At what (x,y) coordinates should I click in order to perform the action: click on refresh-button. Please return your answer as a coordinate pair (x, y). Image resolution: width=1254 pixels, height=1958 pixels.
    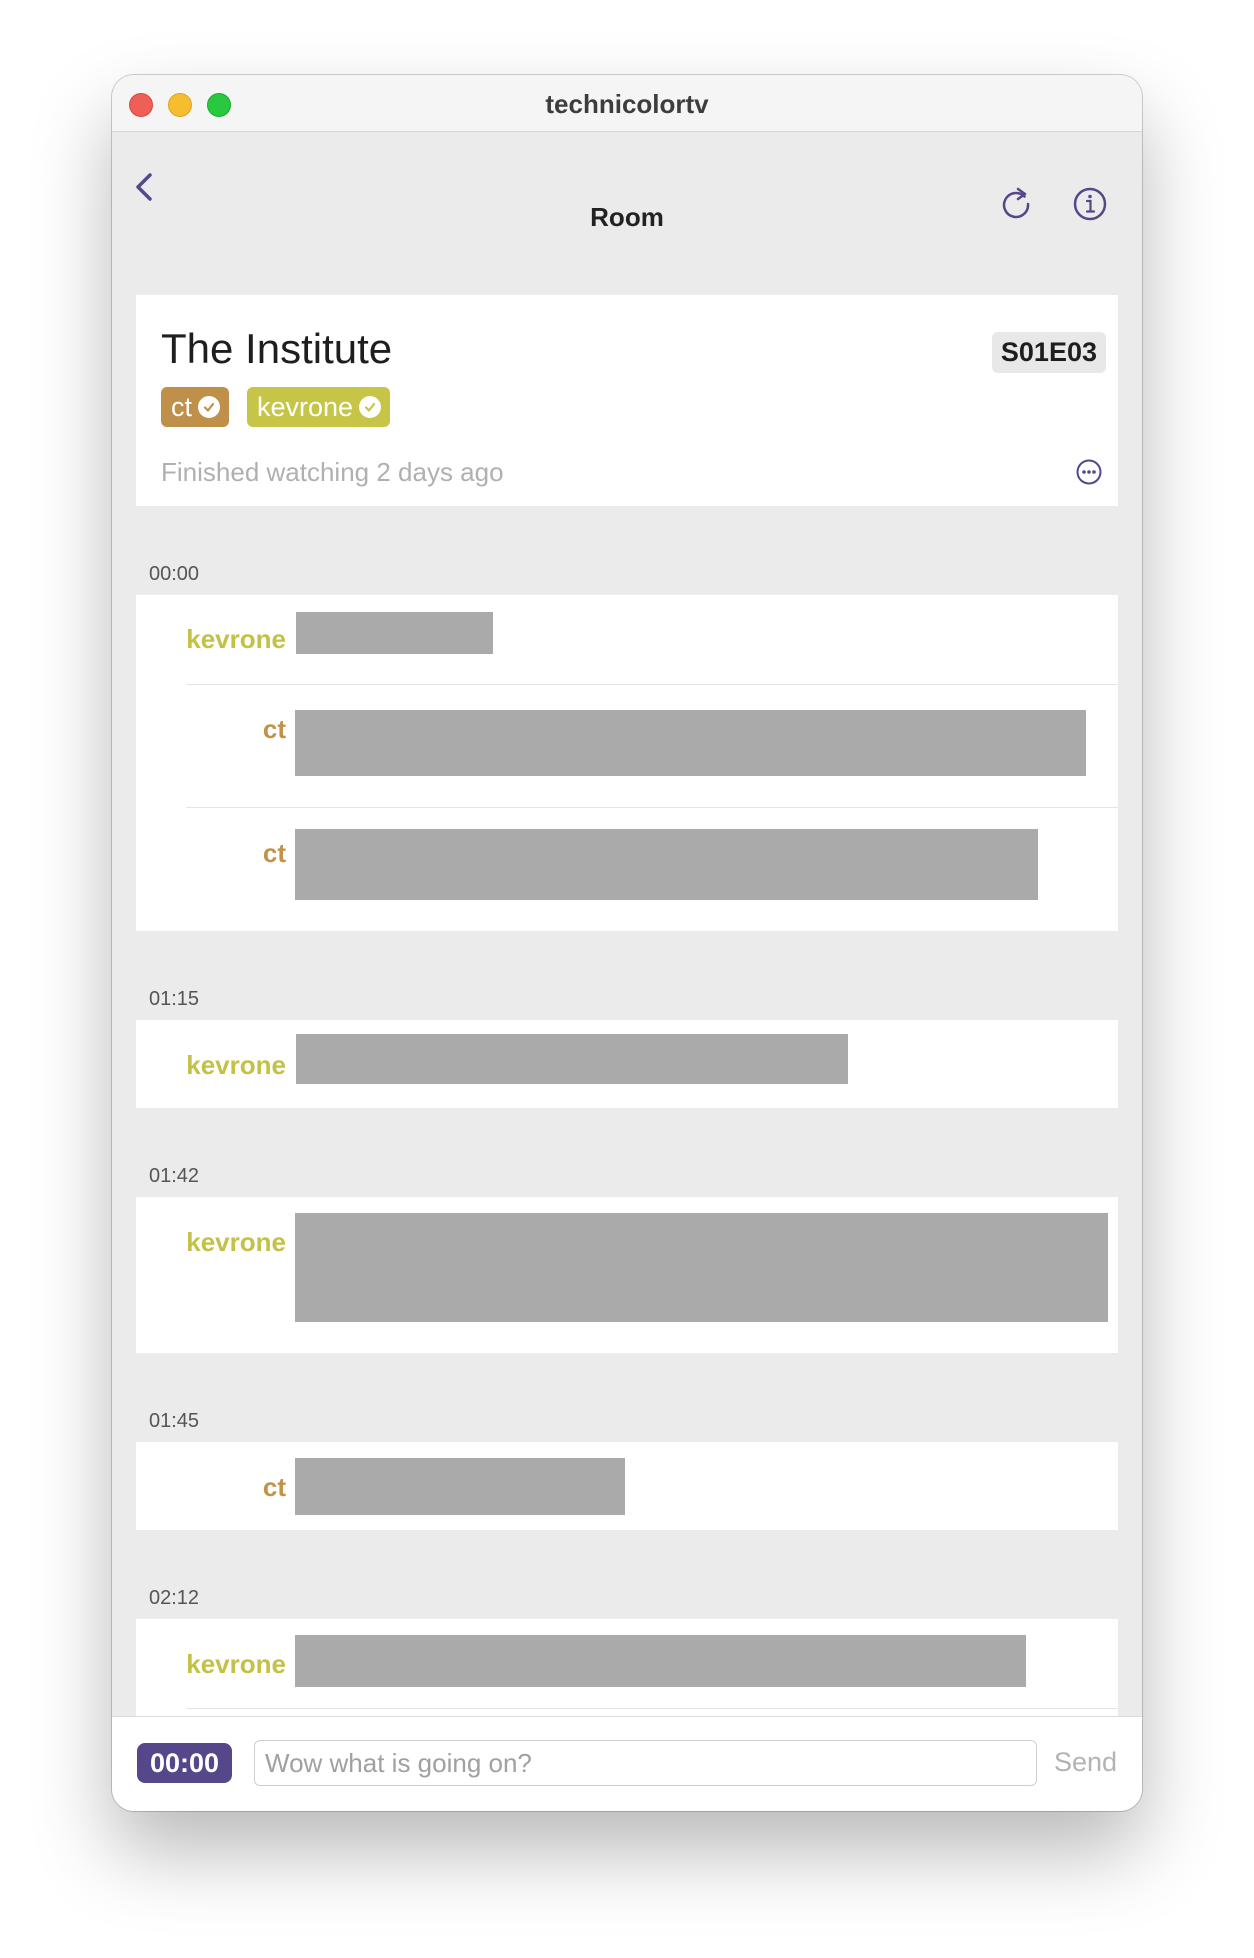
    Looking at the image, I should click on (1016, 204).